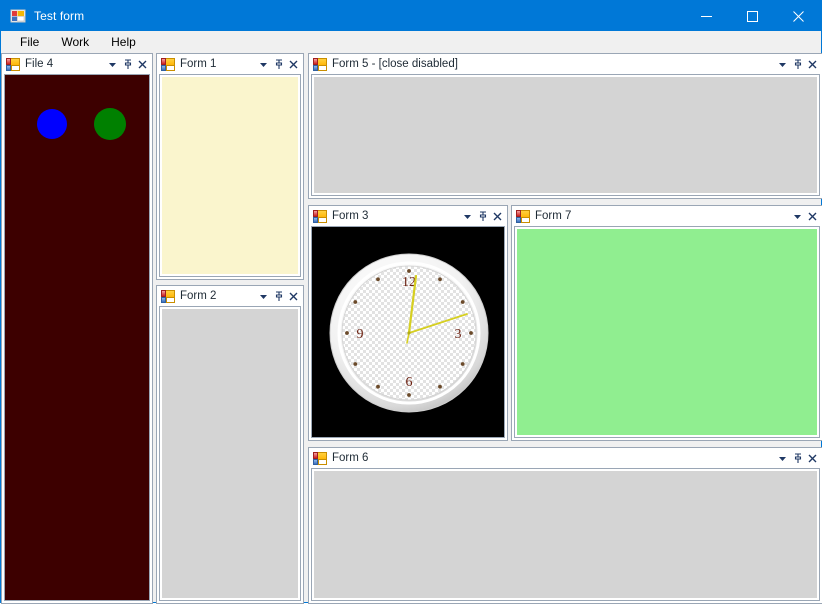 This screenshot has height=604, width=822. What do you see at coordinates (409, 382) in the screenshot?
I see `svg-text: 6` at bounding box center [409, 382].